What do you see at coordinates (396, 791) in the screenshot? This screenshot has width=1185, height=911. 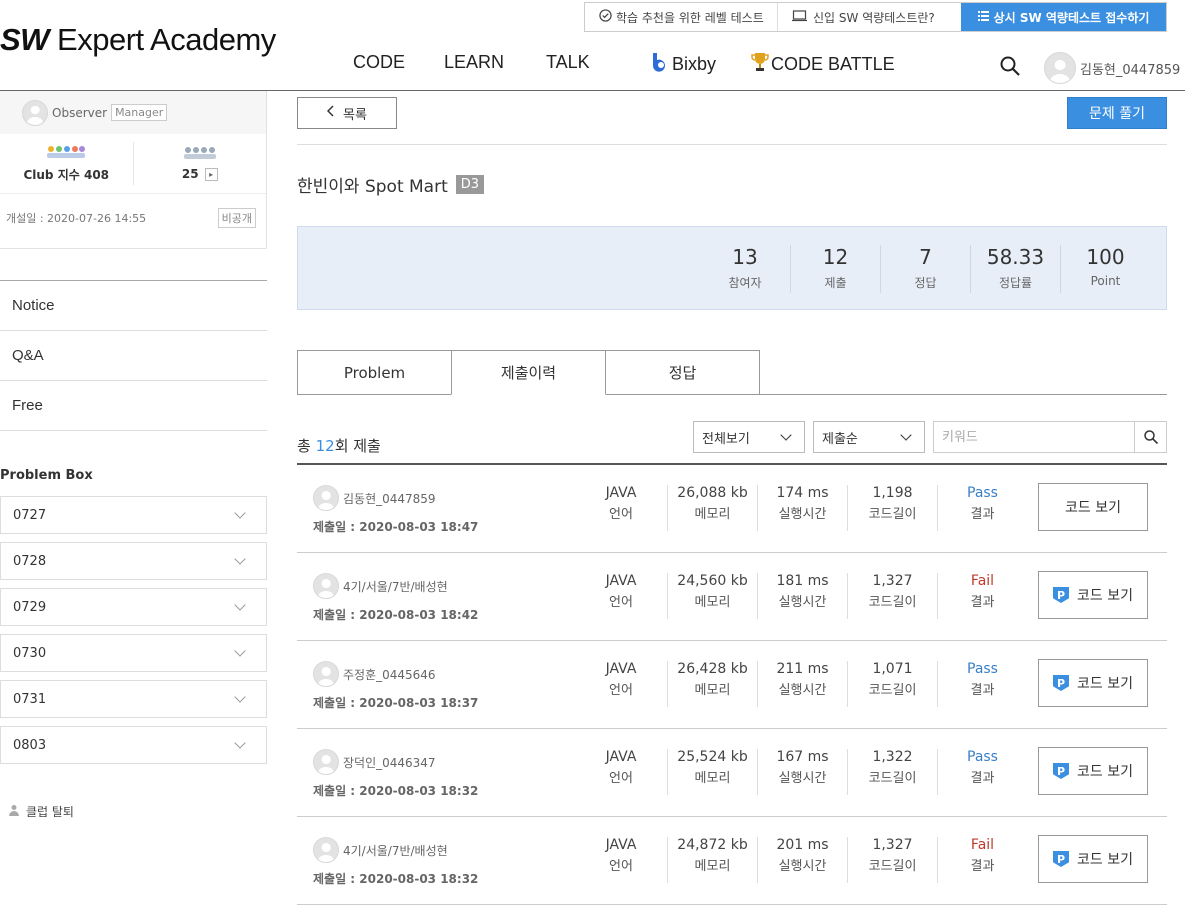 I see `submit-date: 제출일 : 2020-08-03 18:32` at bounding box center [396, 791].